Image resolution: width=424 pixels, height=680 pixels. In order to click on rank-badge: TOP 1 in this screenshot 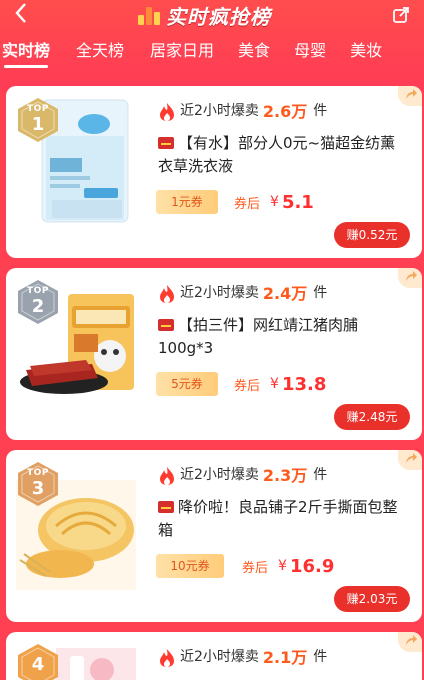, I will do `click(38, 120)`.